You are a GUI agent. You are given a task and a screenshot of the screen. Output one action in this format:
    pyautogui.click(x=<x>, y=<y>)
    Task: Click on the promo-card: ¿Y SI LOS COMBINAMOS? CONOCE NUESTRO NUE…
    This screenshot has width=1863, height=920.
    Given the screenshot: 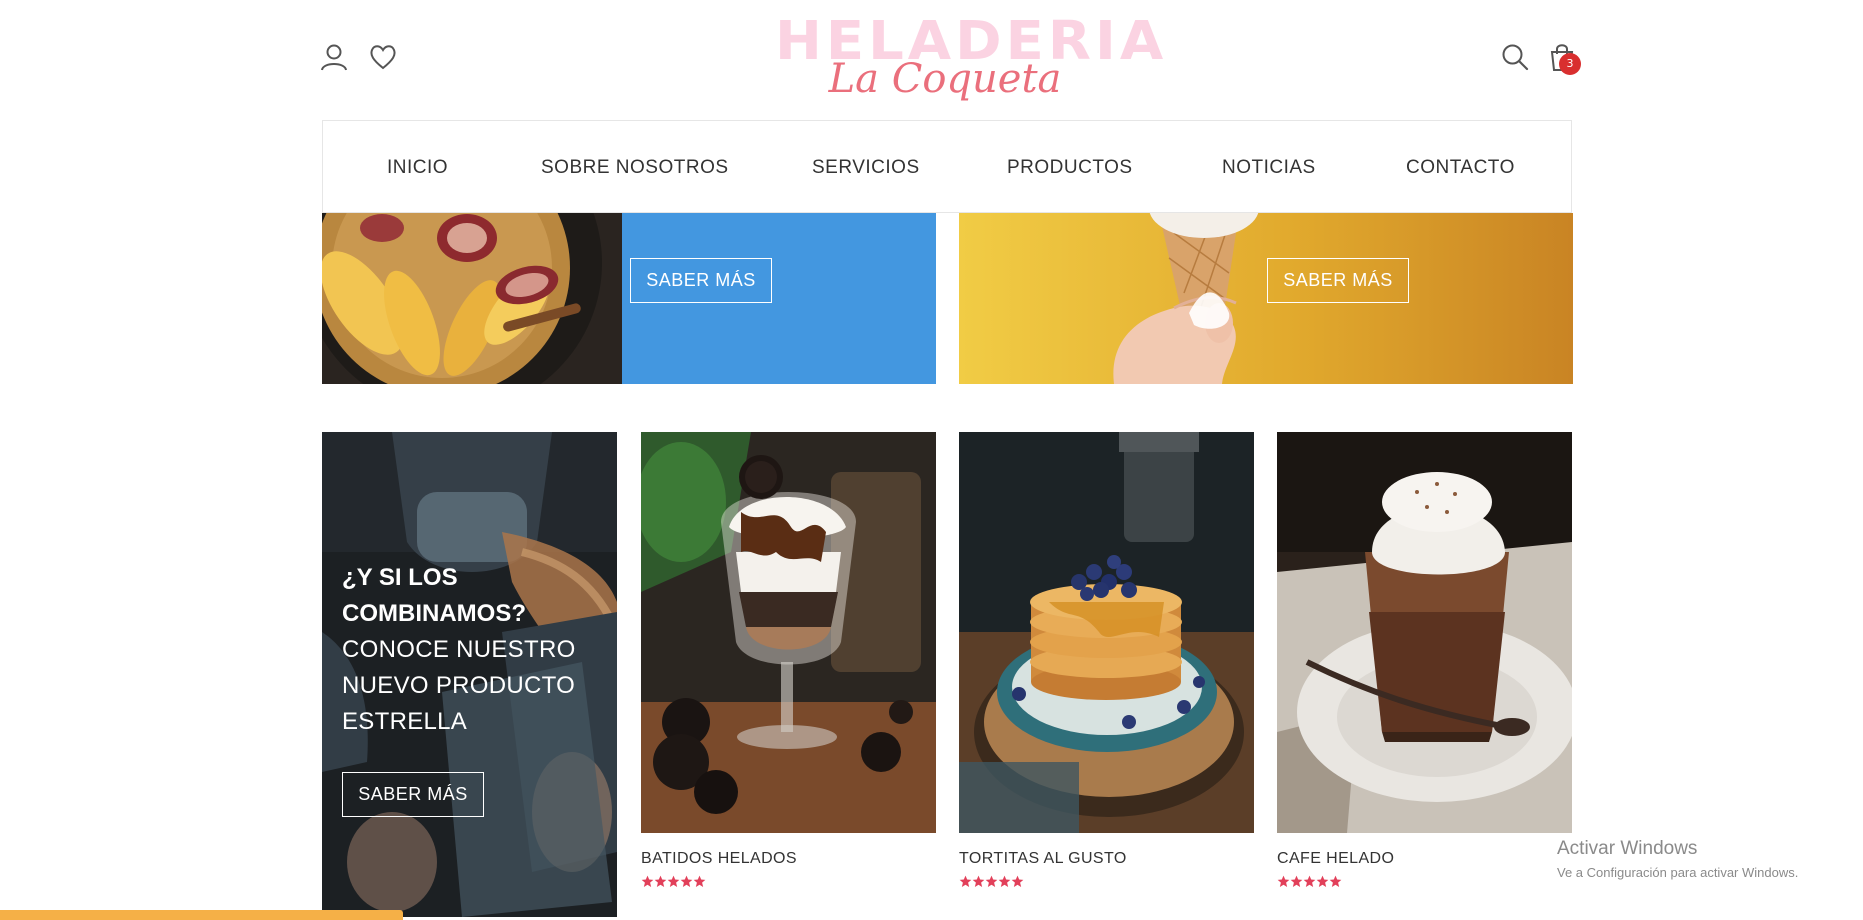 What is the action you would take?
    pyautogui.click(x=469, y=674)
    